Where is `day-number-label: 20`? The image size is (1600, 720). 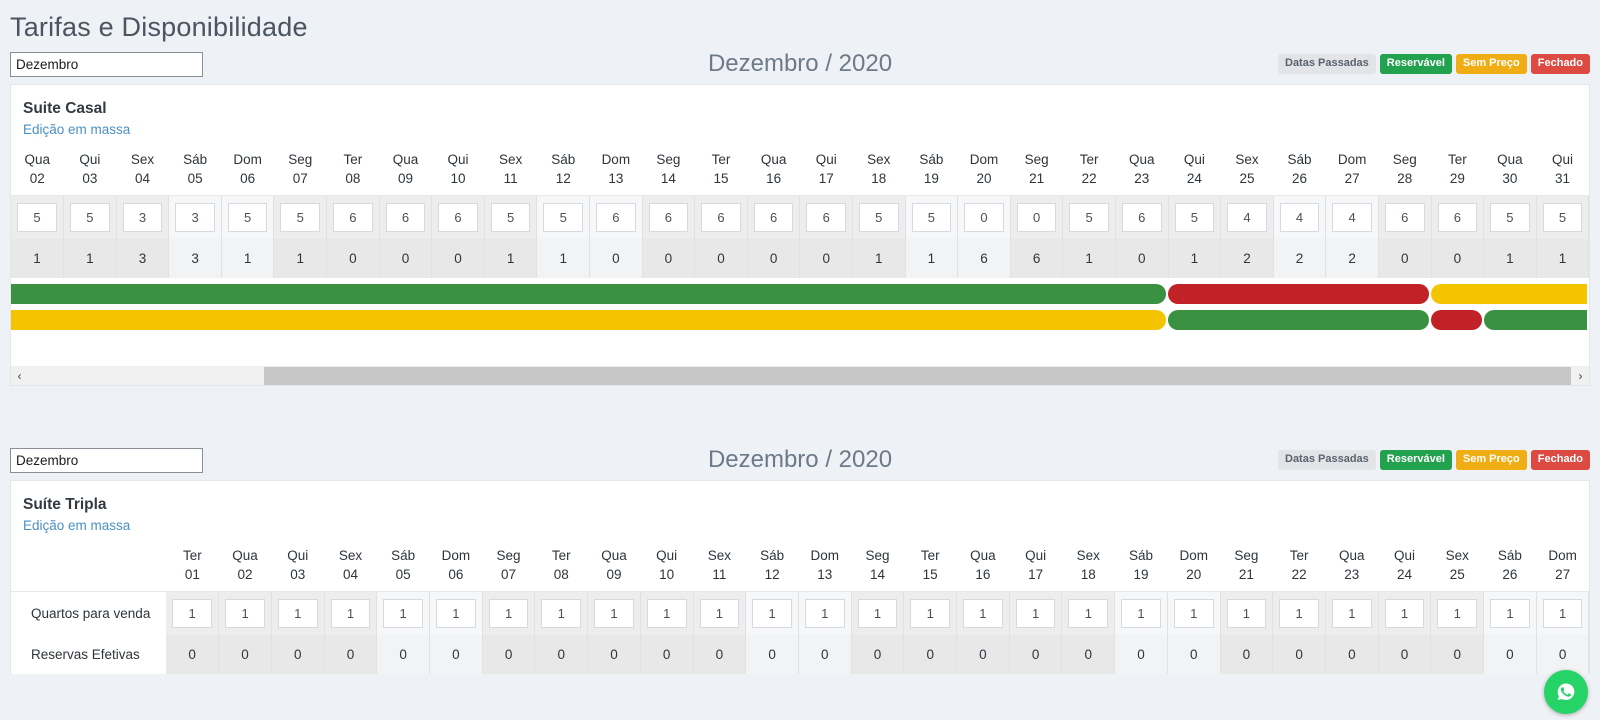
day-number-label: 20 is located at coordinates (984, 178).